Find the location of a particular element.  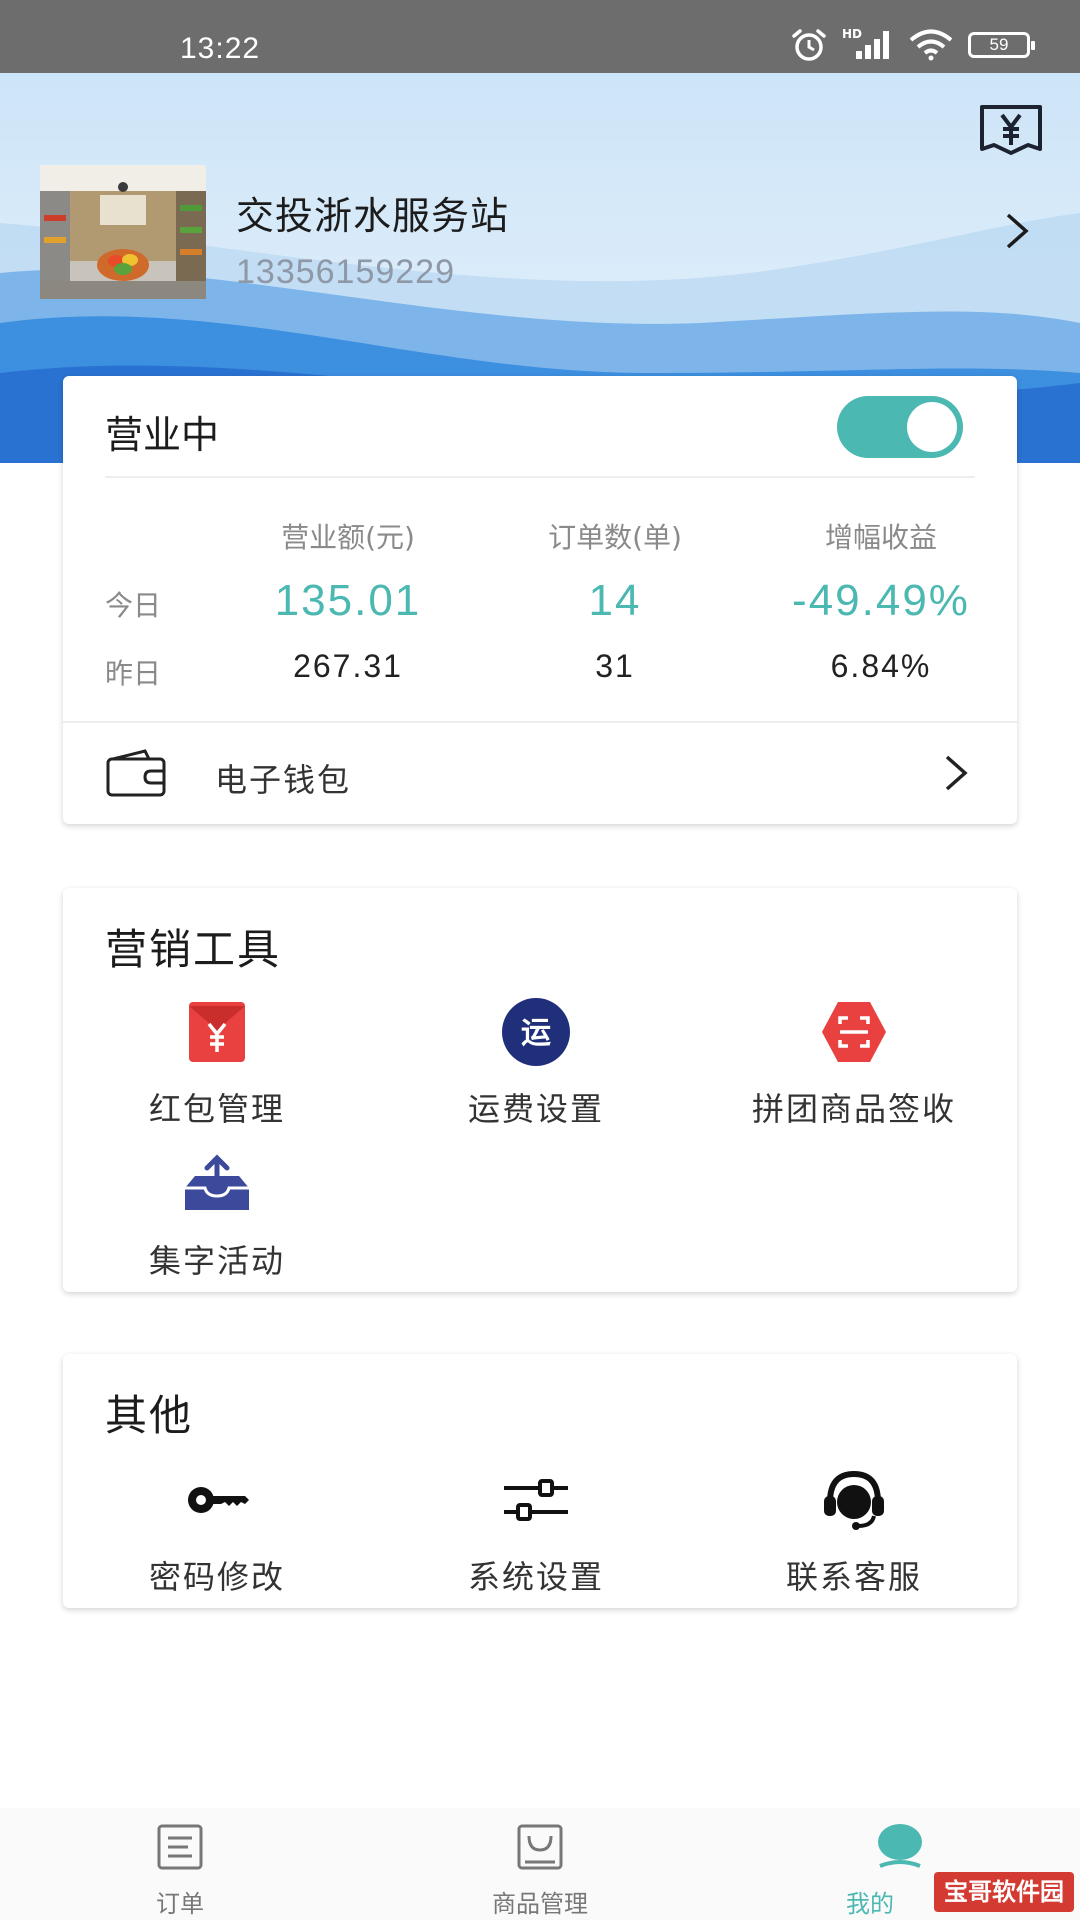

other-card: 其他 密码修改 系统设置 联系客服 is located at coordinates (540, 1481).